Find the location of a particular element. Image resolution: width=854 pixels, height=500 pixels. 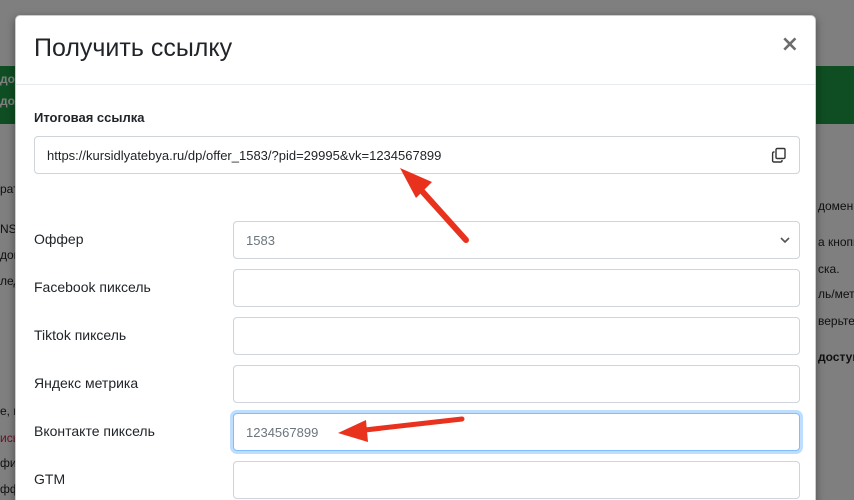

facebook-label: Facebook пиксель is located at coordinates (92, 287).